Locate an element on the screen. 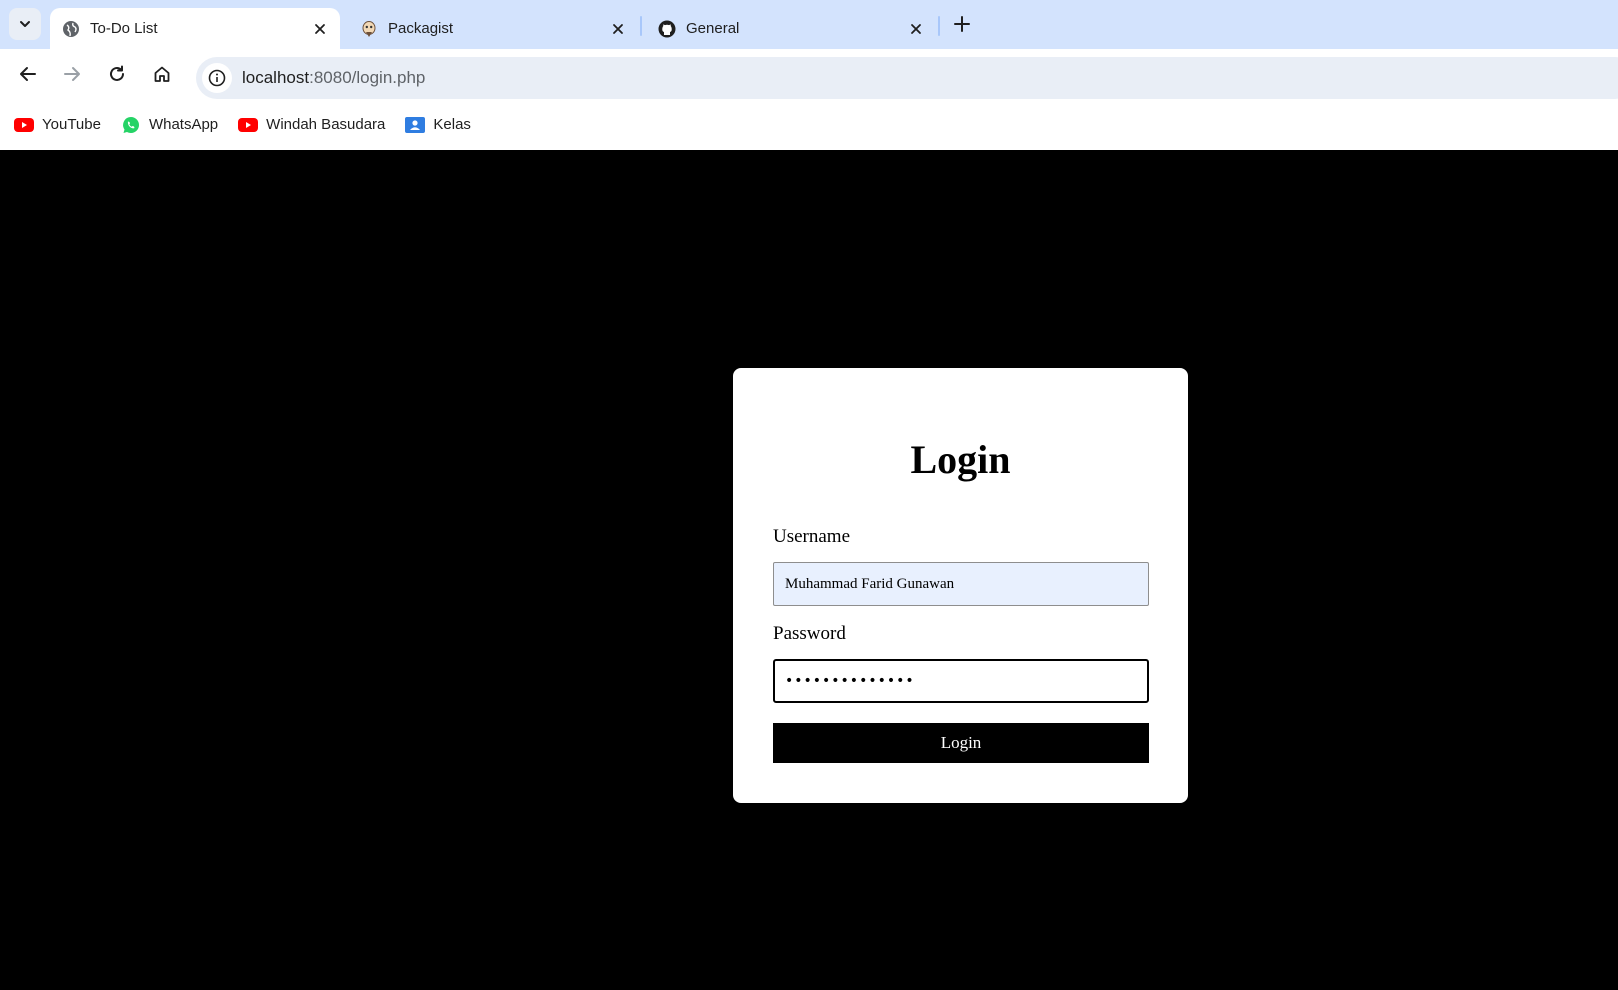 The width and height of the screenshot is (1618, 990). login-heading: Login is located at coordinates (960, 459).